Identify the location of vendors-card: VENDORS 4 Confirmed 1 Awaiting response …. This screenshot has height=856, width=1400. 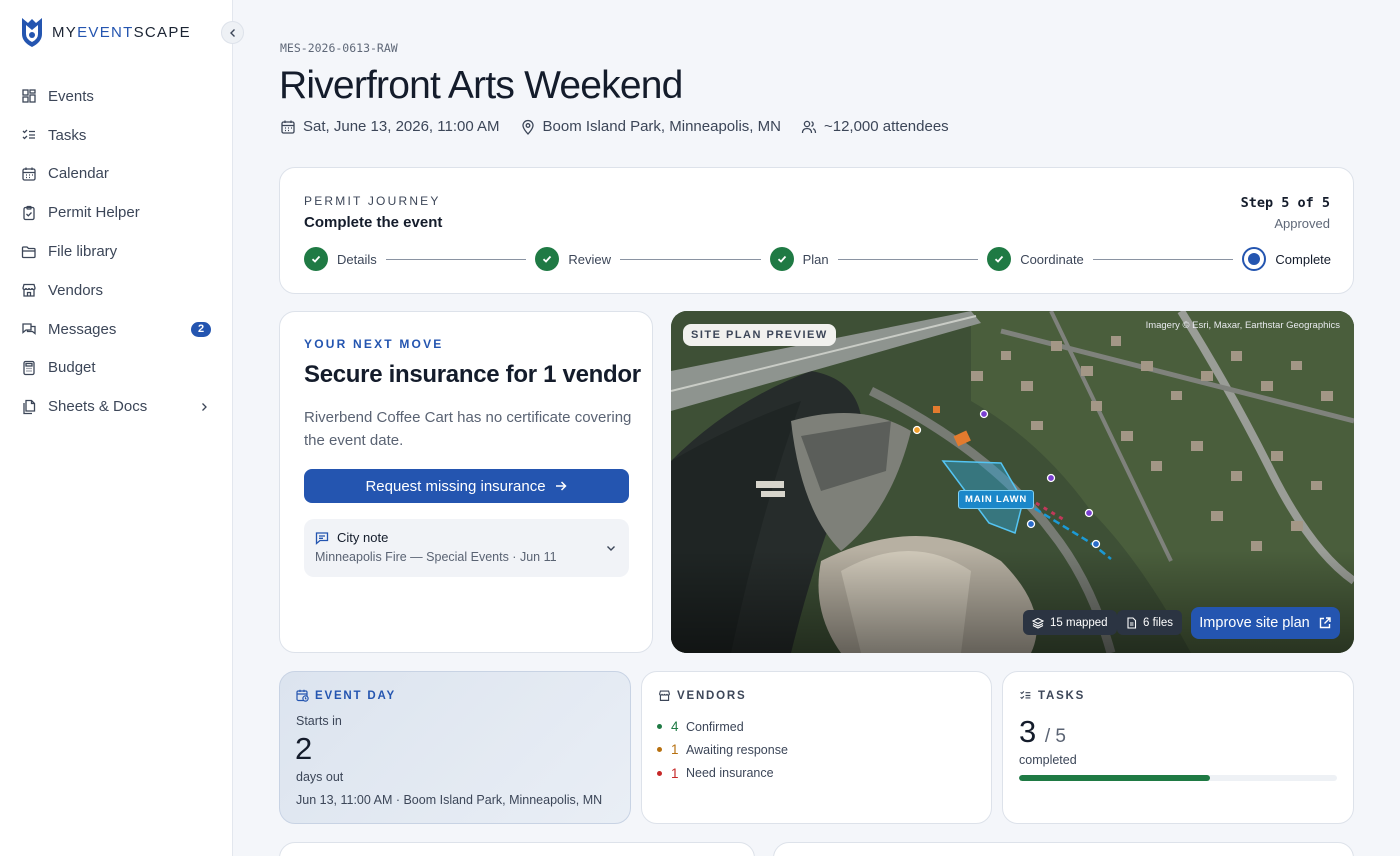
(816, 747).